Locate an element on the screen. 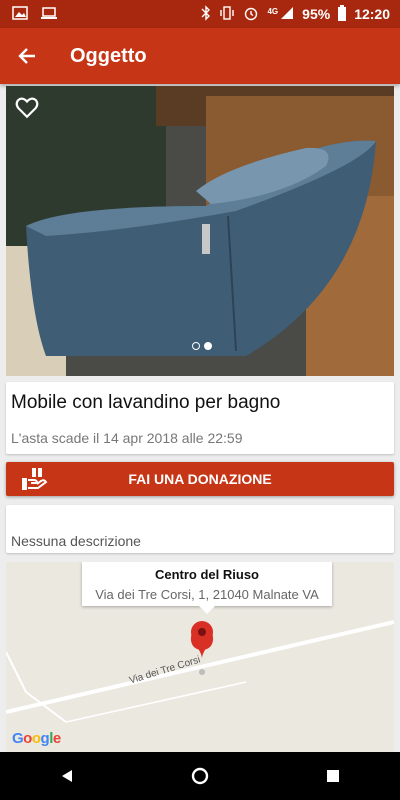  vibrate-icon is located at coordinates (227, 14).